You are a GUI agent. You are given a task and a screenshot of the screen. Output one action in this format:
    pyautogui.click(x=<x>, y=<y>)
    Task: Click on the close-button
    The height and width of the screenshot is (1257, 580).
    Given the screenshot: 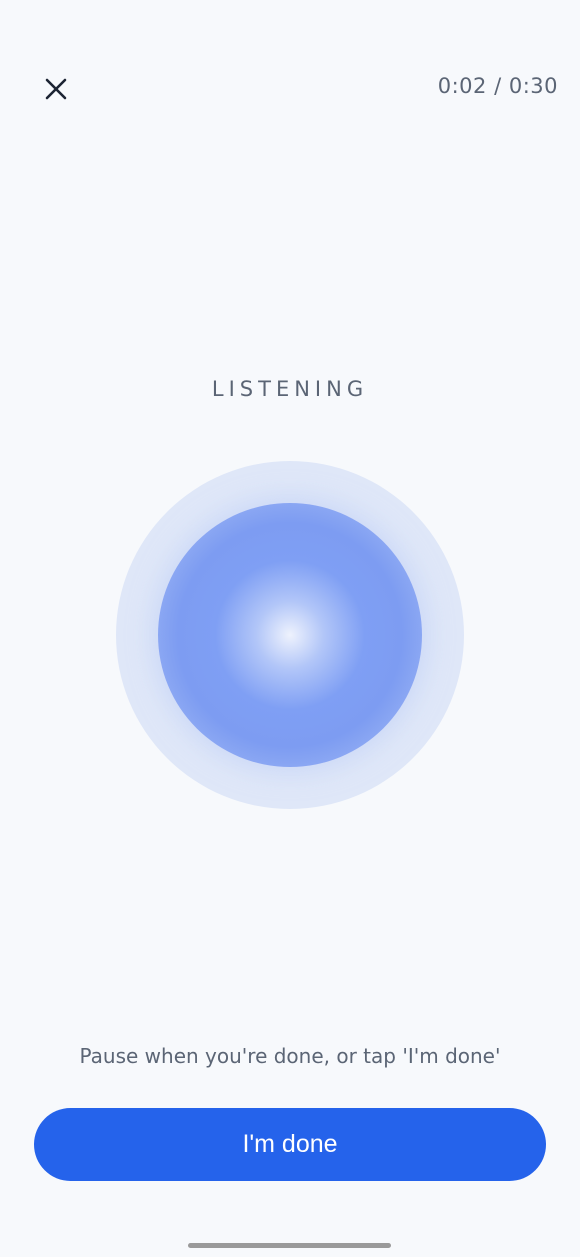 What is the action you would take?
    pyautogui.click(x=56, y=89)
    